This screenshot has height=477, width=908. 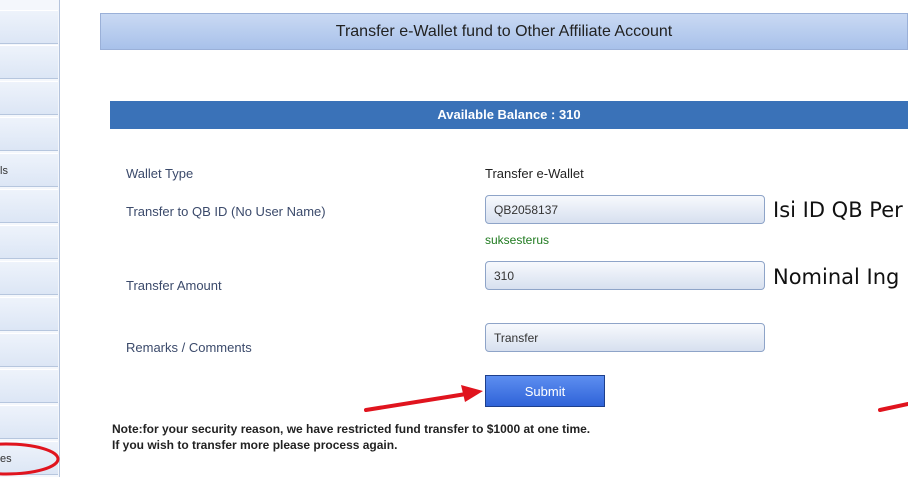 What do you see at coordinates (30, 459) in the screenshot?
I see `red-circle-highlight` at bounding box center [30, 459].